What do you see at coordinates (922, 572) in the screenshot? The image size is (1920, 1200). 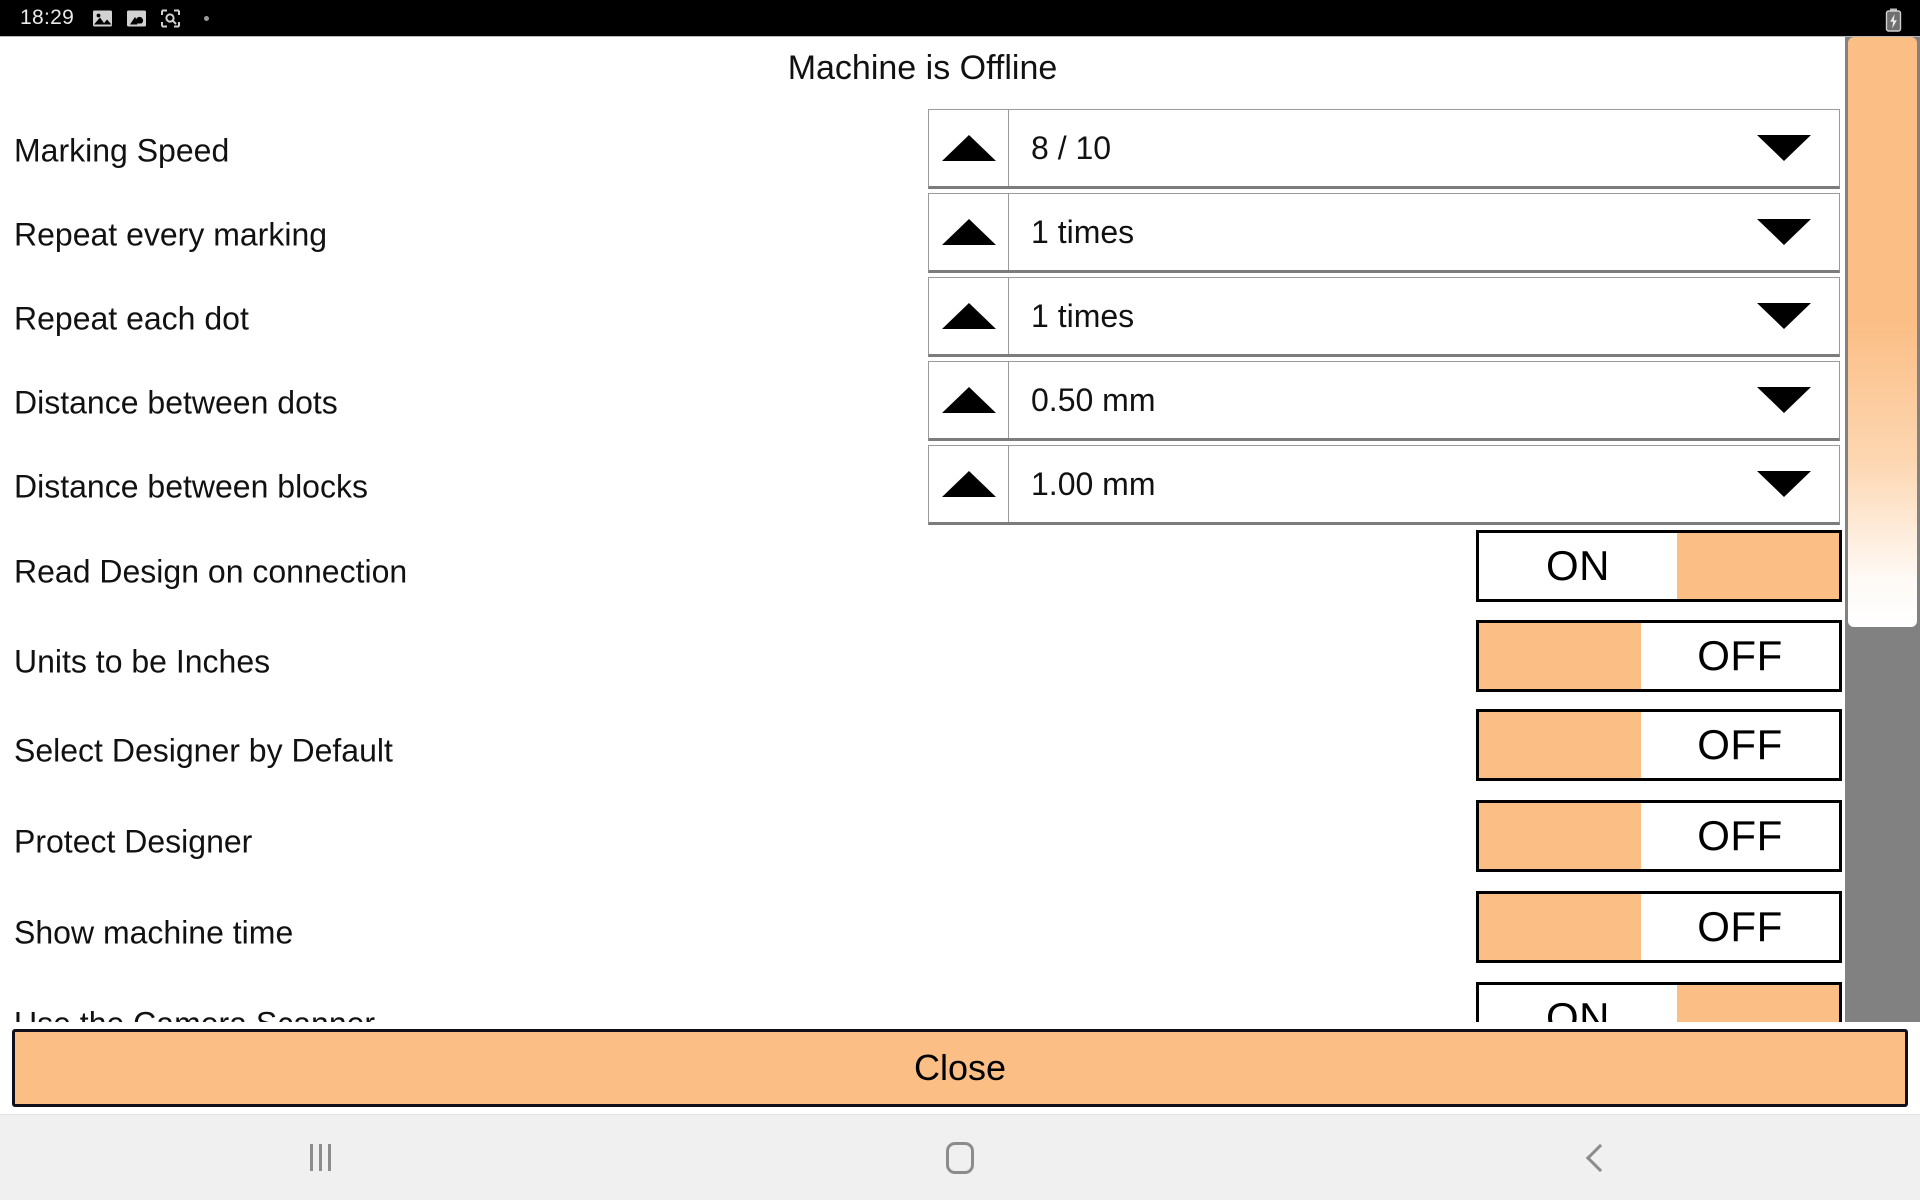 I see `setting-row-read-design-on-connection: Read Design on connection ON` at bounding box center [922, 572].